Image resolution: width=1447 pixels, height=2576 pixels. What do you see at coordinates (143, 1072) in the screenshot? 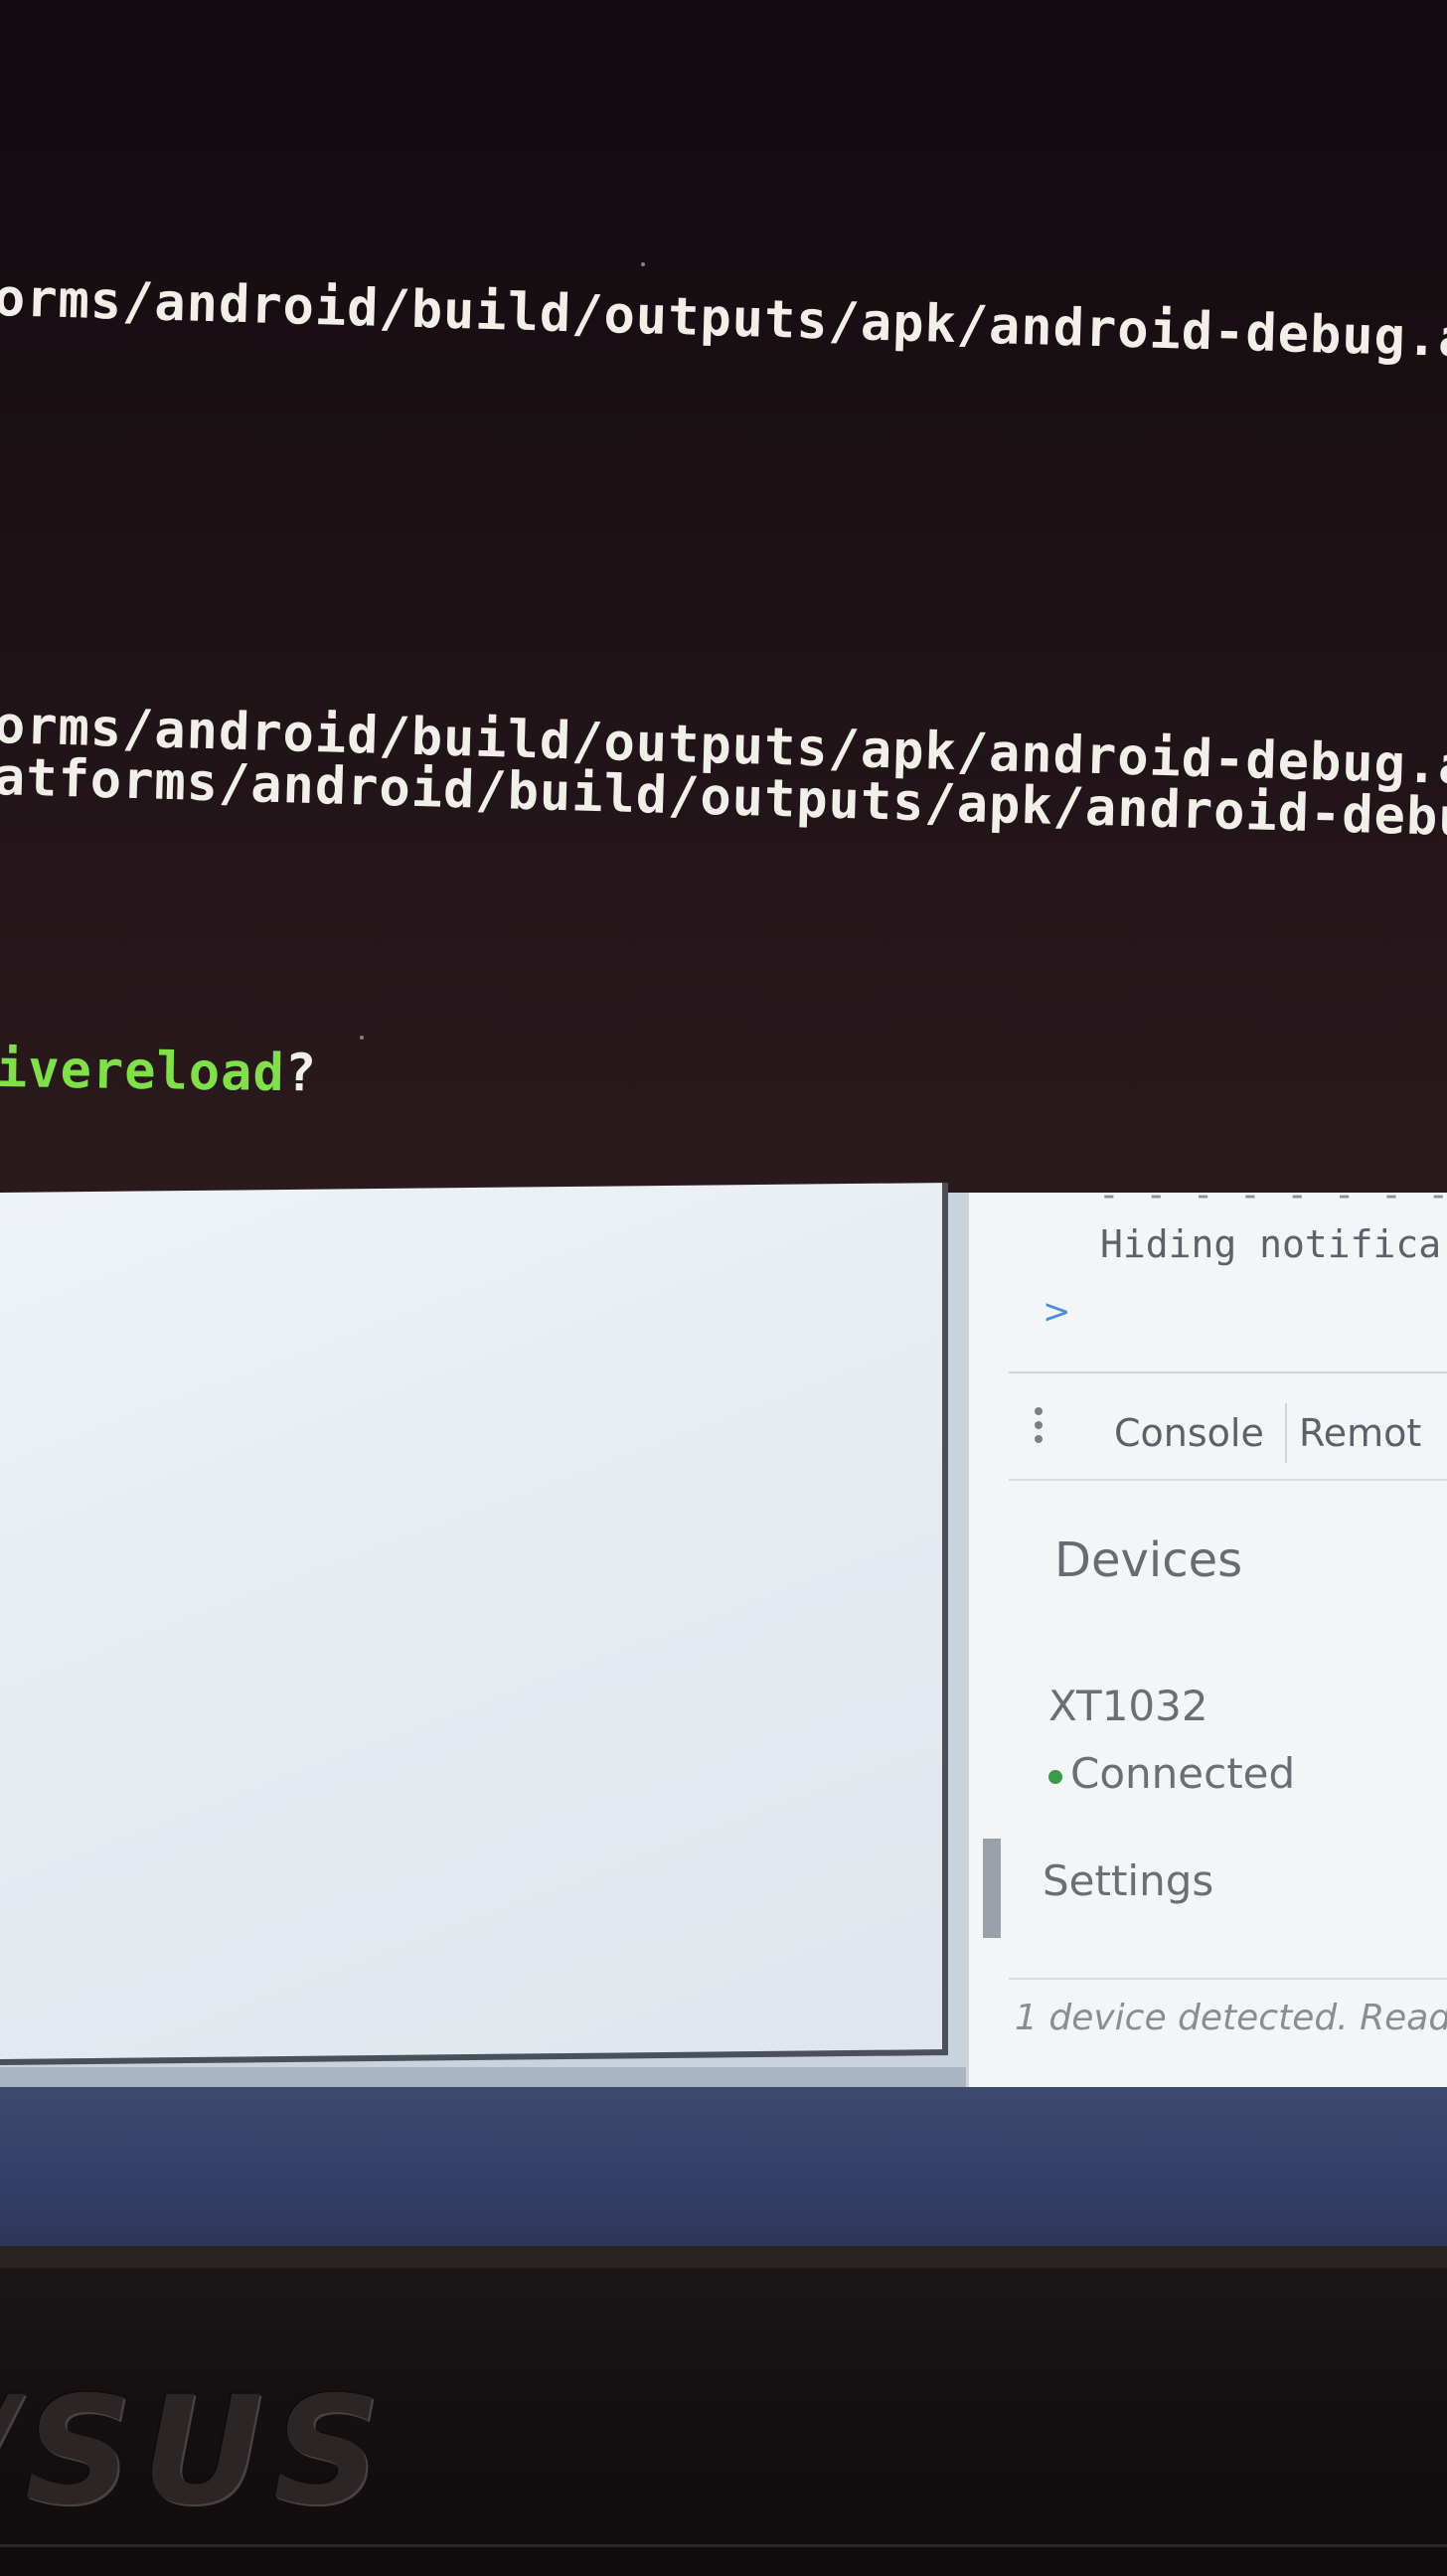
I see `terminal-prompt-text: ivereload` at bounding box center [143, 1072].